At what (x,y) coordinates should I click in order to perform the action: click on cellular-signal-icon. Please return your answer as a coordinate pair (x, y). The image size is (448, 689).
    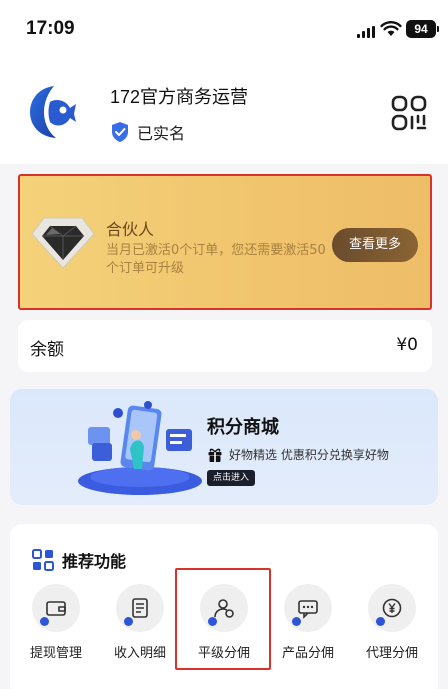
    Looking at the image, I should click on (366, 32).